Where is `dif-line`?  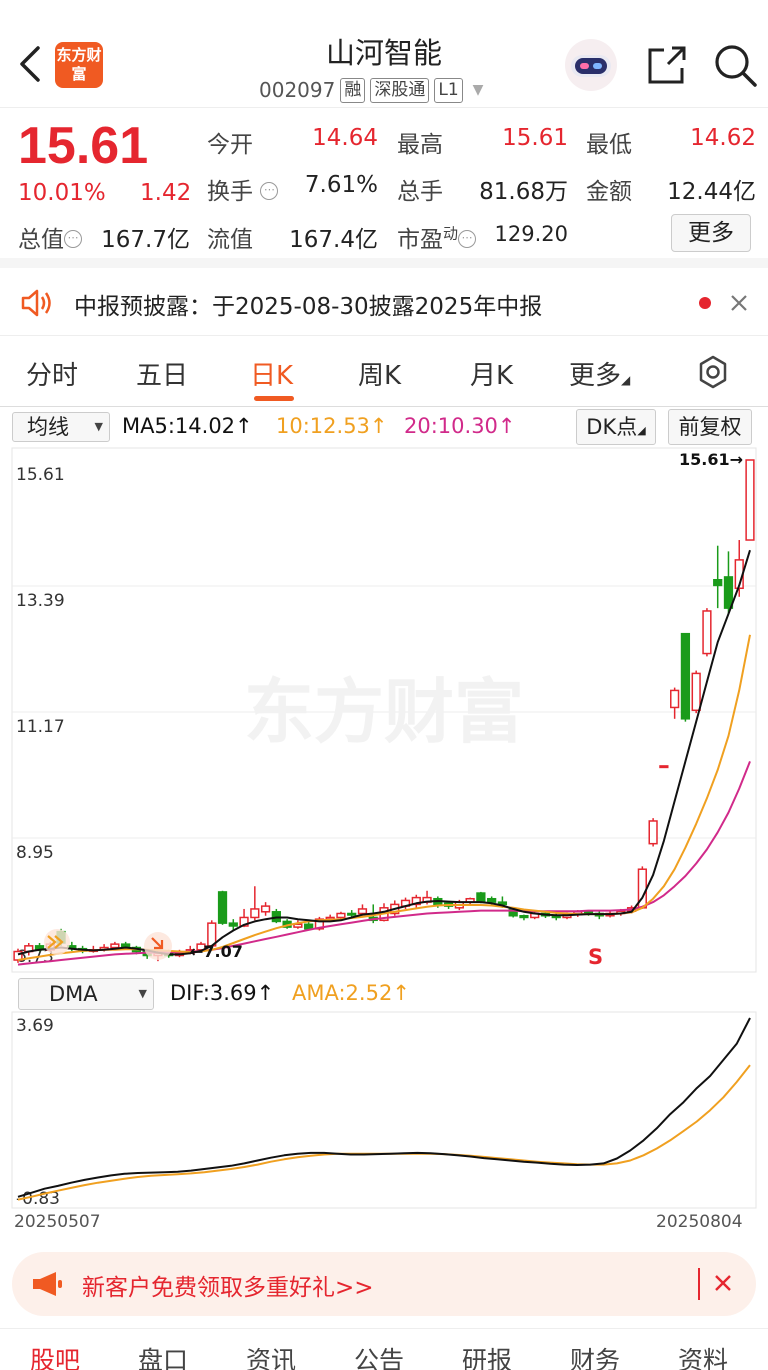
dif-line is located at coordinates (384, 1107).